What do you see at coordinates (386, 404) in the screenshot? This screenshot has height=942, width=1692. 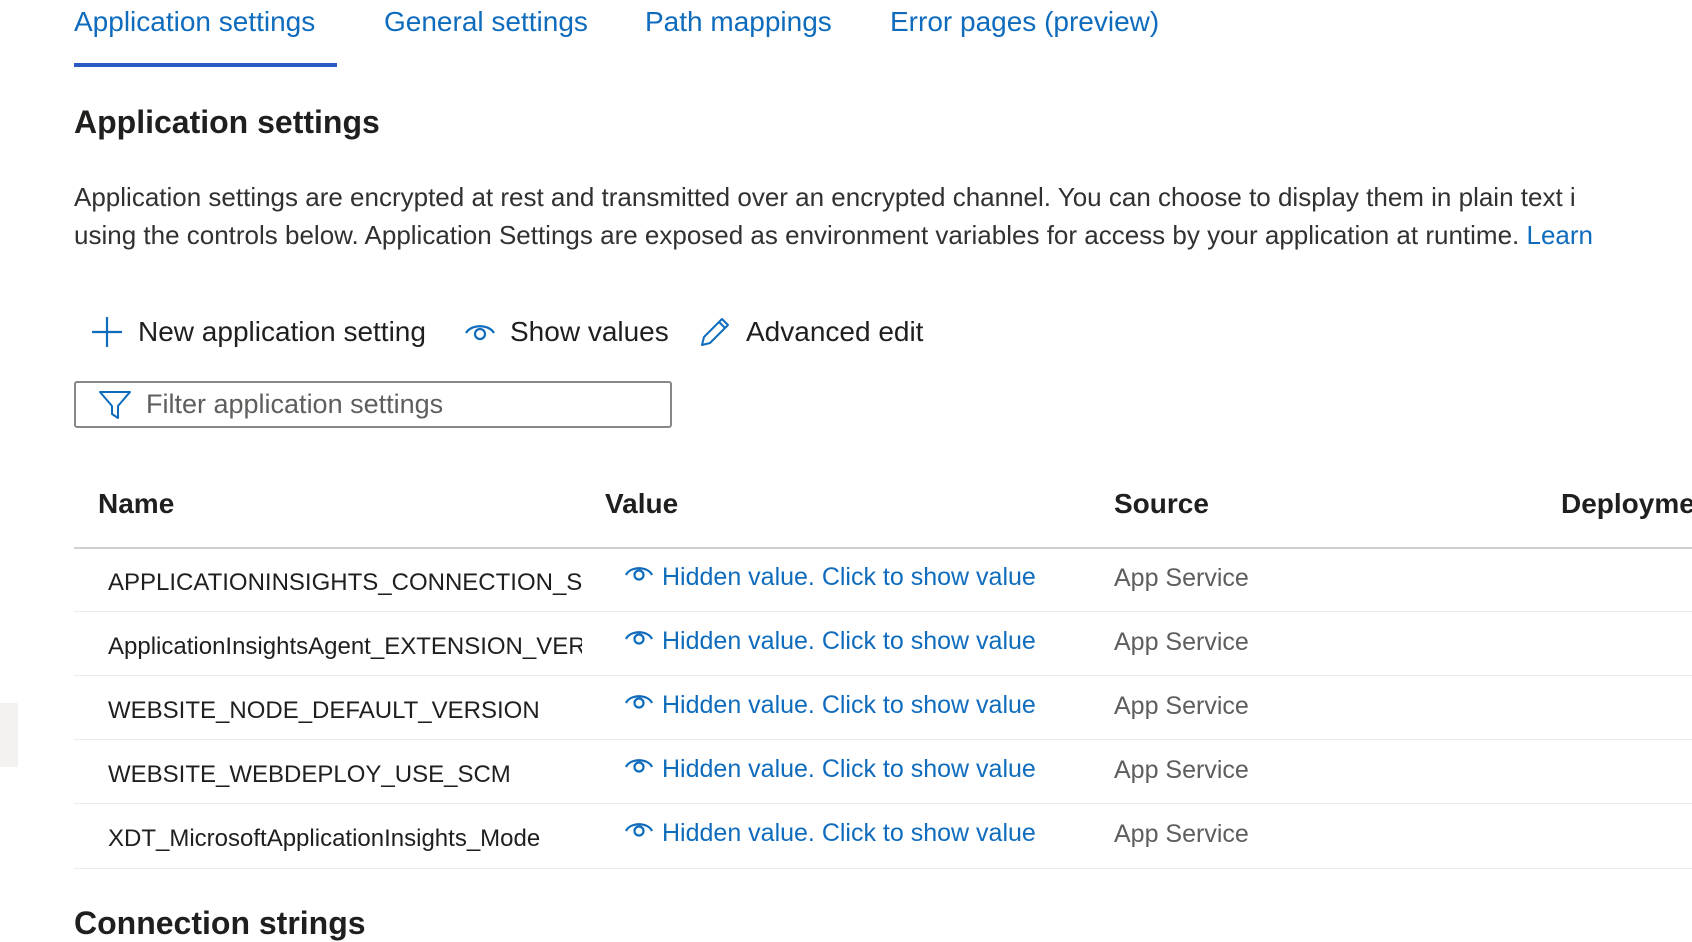 I see `filter-input` at bounding box center [386, 404].